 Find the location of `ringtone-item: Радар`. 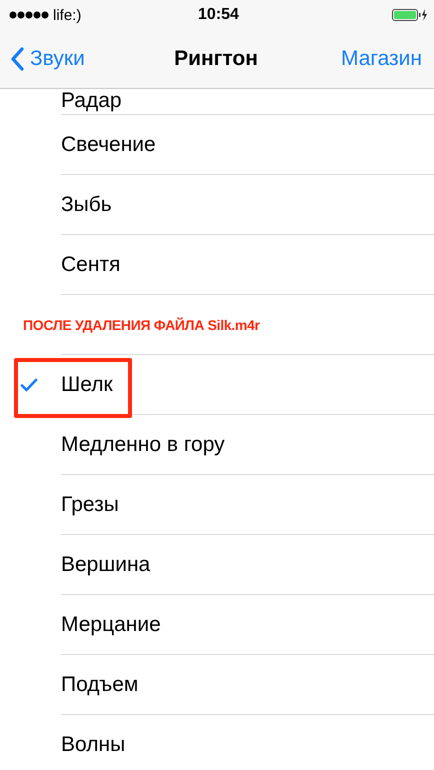

ringtone-item: Радар is located at coordinates (91, 101).